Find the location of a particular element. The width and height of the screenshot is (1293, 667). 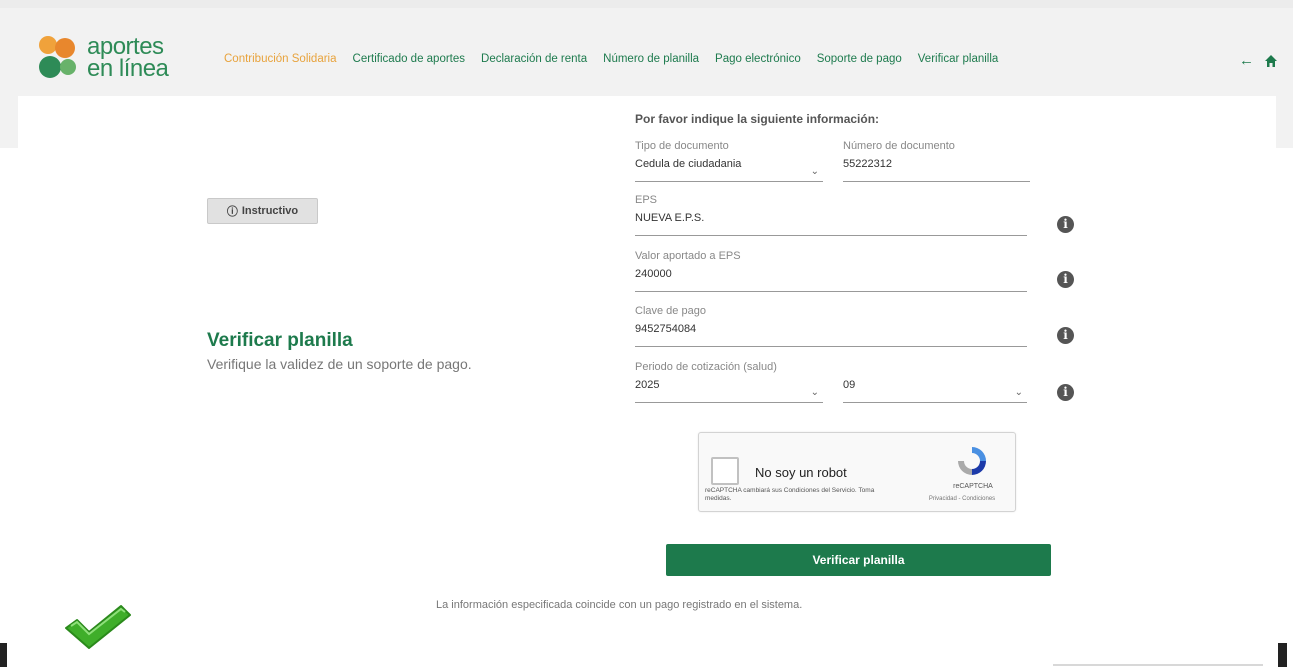

arrow-left-icon: ← is located at coordinates (1246, 60).